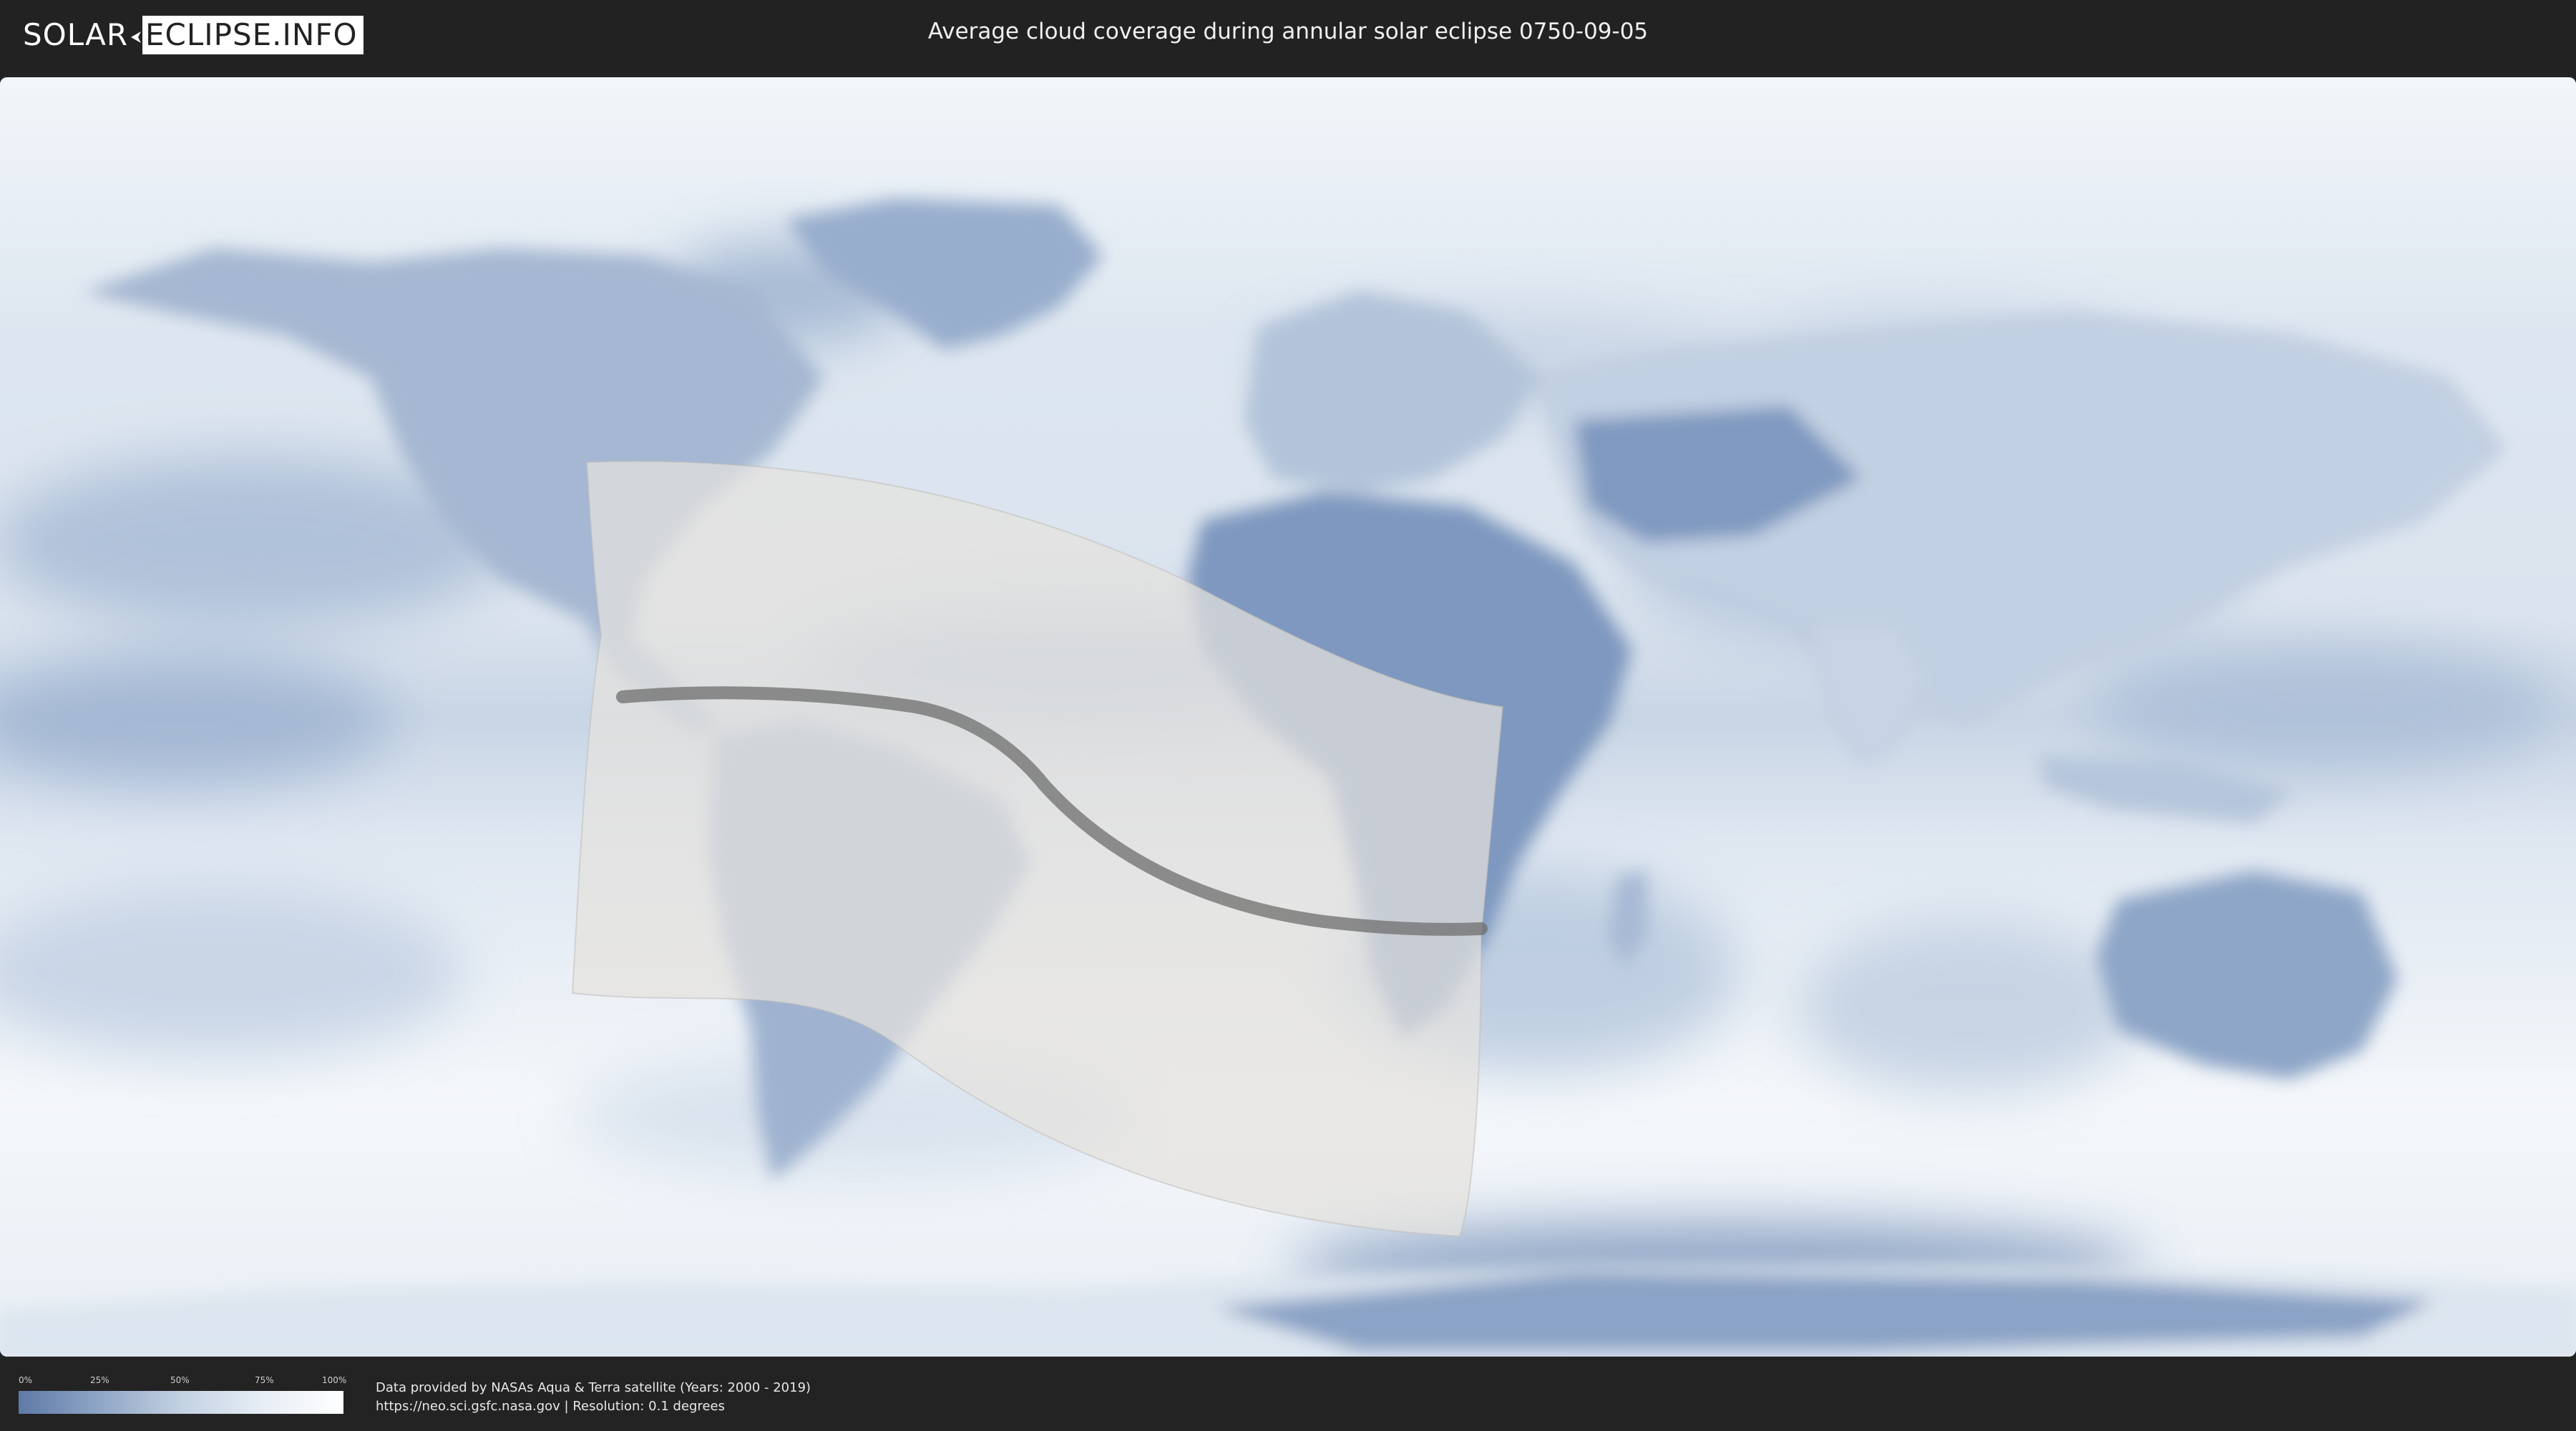 The image size is (2576, 1431). What do you see at coordinates (181, 1403) in the screenshot?
I see `legend-color-bar` at bounding box center [181, 1403].